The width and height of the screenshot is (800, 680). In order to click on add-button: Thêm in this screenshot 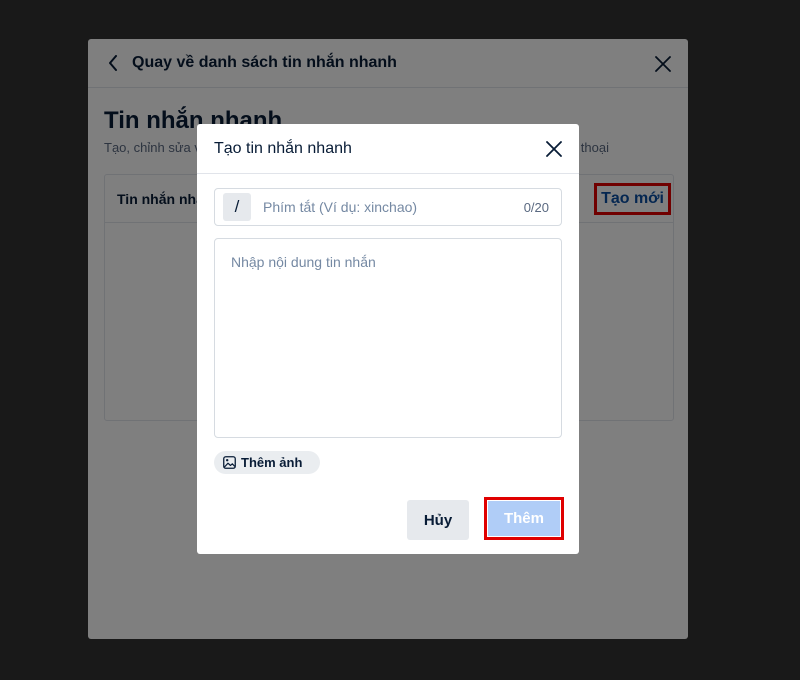, I will do `click(524, 518)`.